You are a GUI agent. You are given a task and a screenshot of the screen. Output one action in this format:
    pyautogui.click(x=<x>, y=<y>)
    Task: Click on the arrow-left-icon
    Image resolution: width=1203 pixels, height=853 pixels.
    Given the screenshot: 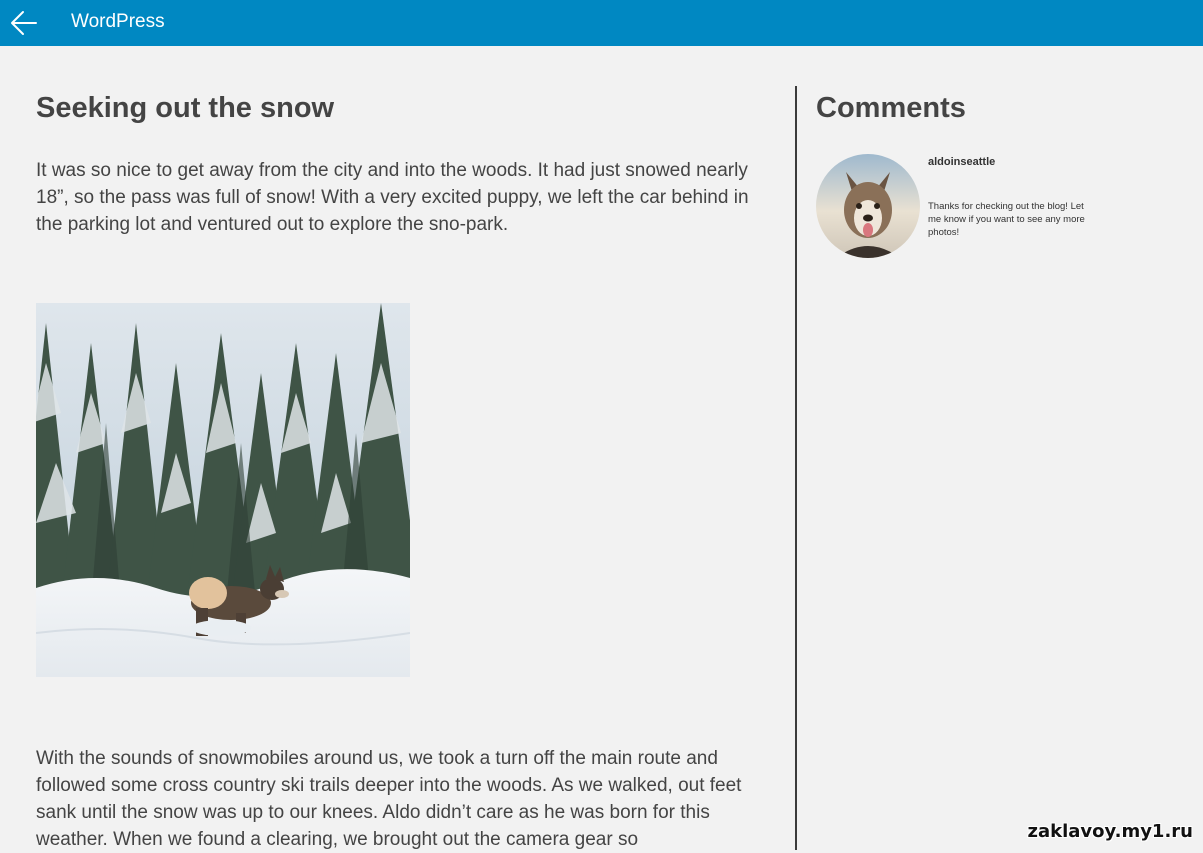 What is the action you would take?
    pyautogui.click(x=24, y=23)
    